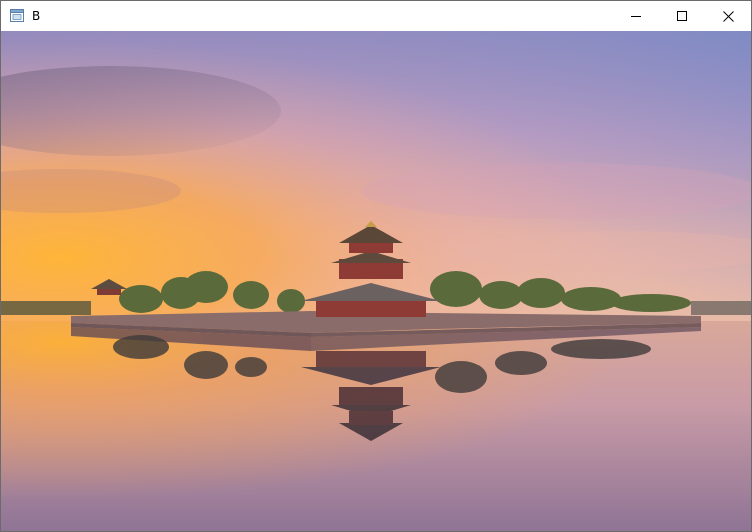 Image resolution: width=752 pixels, height=532 pixels. I want to click on title-bar: B, so click(376, 16).